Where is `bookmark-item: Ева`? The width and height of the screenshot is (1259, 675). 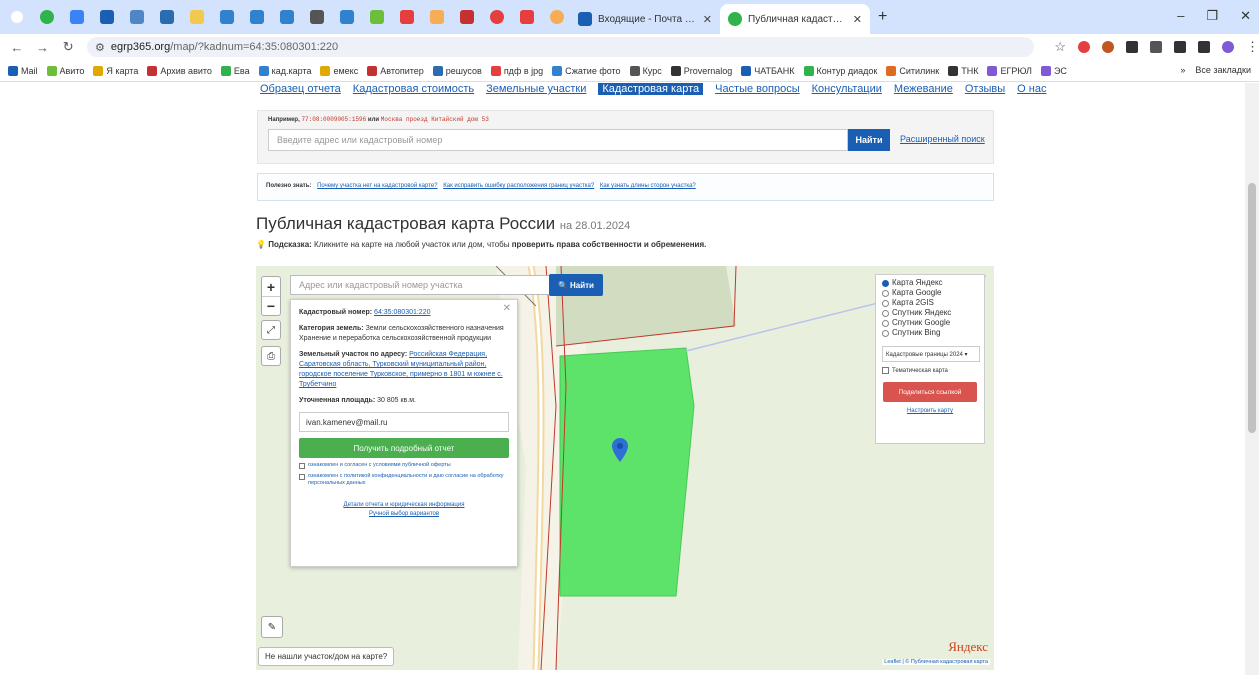 bookmark-item: Ева is located at coordinates (235, 70).